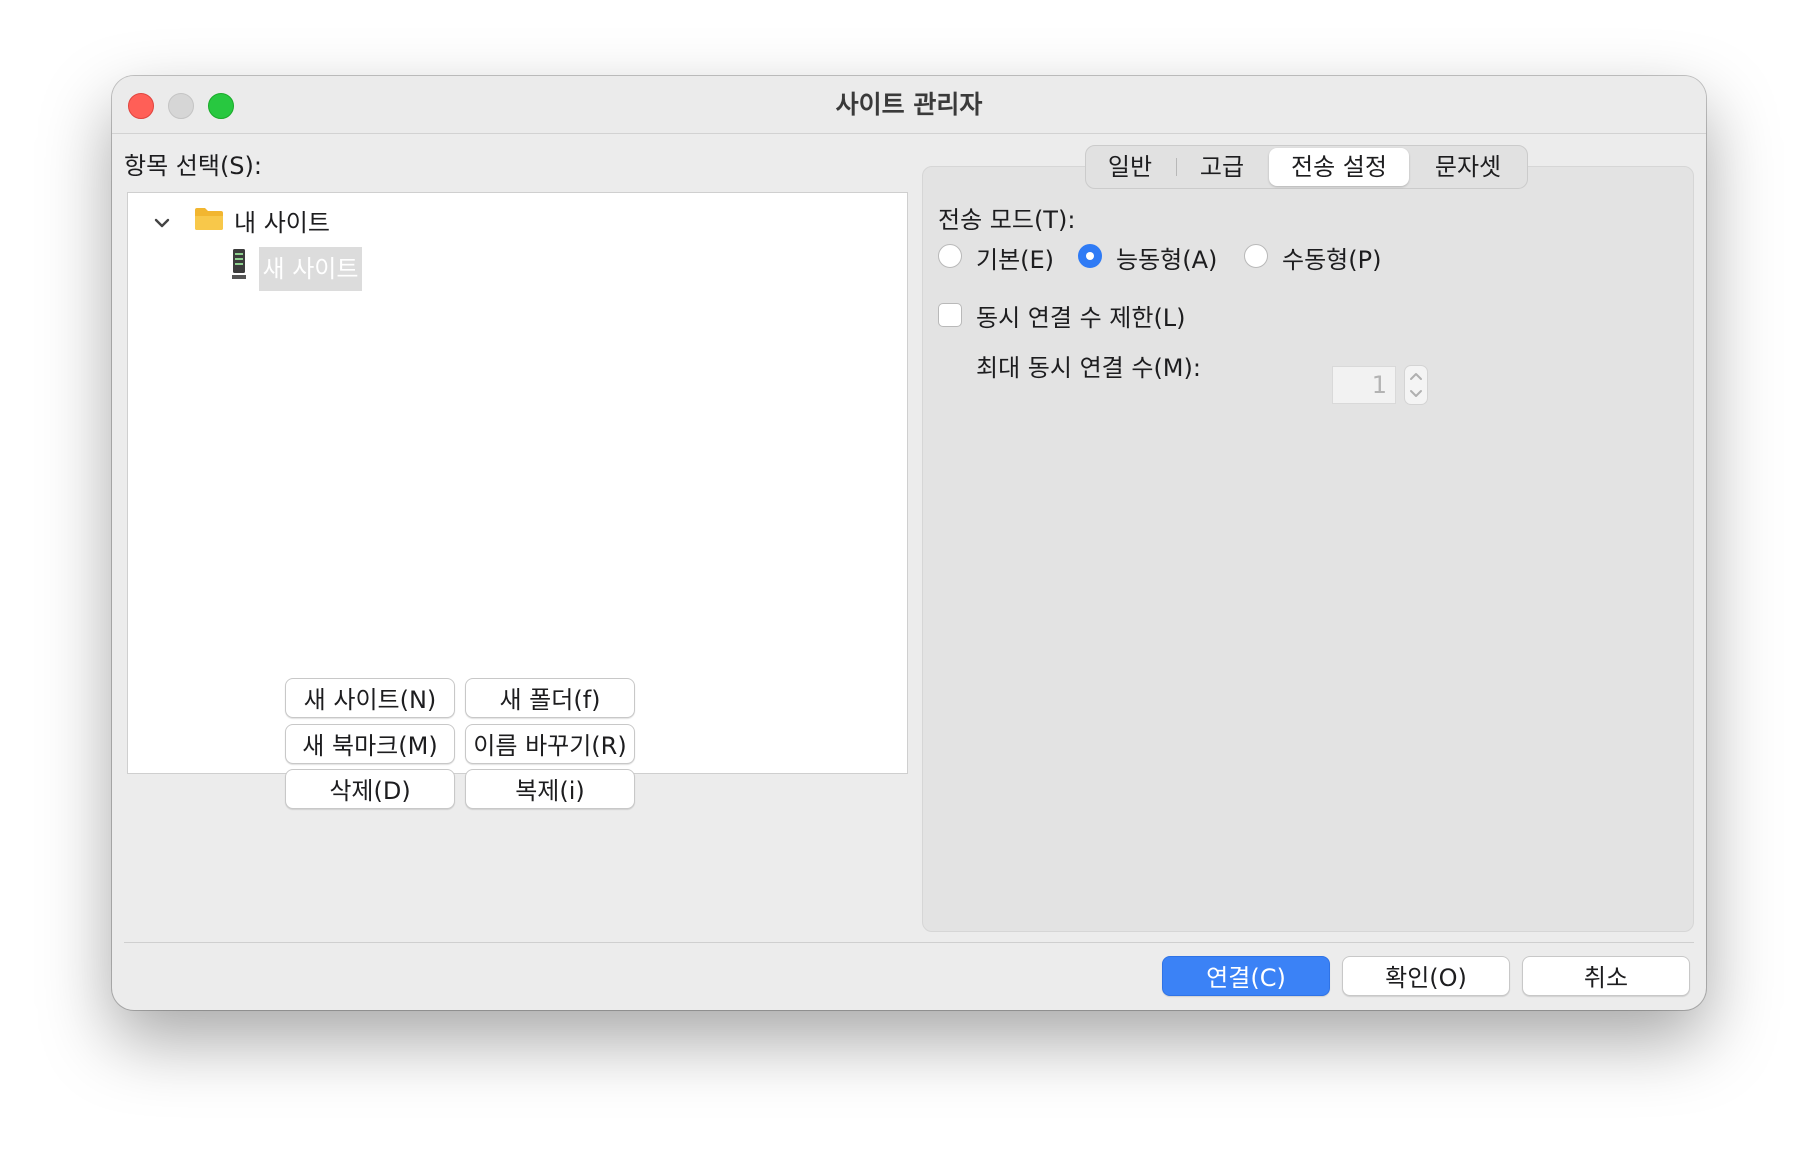 The image size is (1812, 1158). Describe the element at coordinates (950, 256) in the screenshot. I see `radio-default-mode` at that location.